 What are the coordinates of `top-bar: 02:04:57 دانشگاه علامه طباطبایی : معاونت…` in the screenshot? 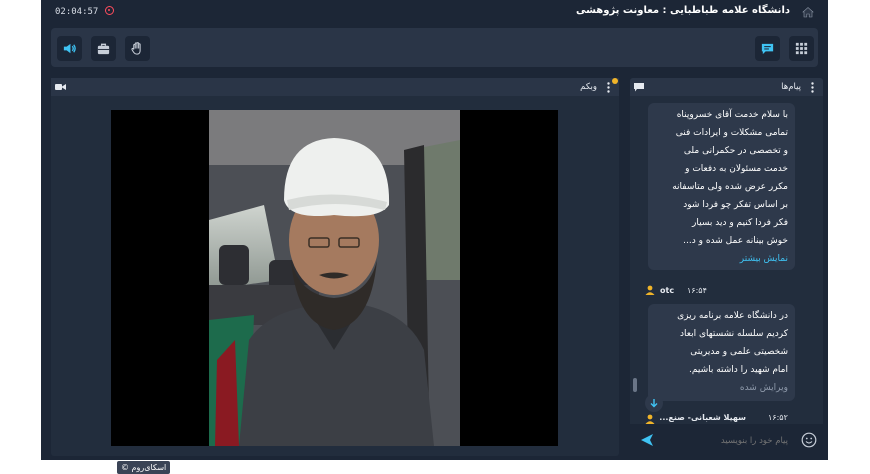 It's located at (434, 12).